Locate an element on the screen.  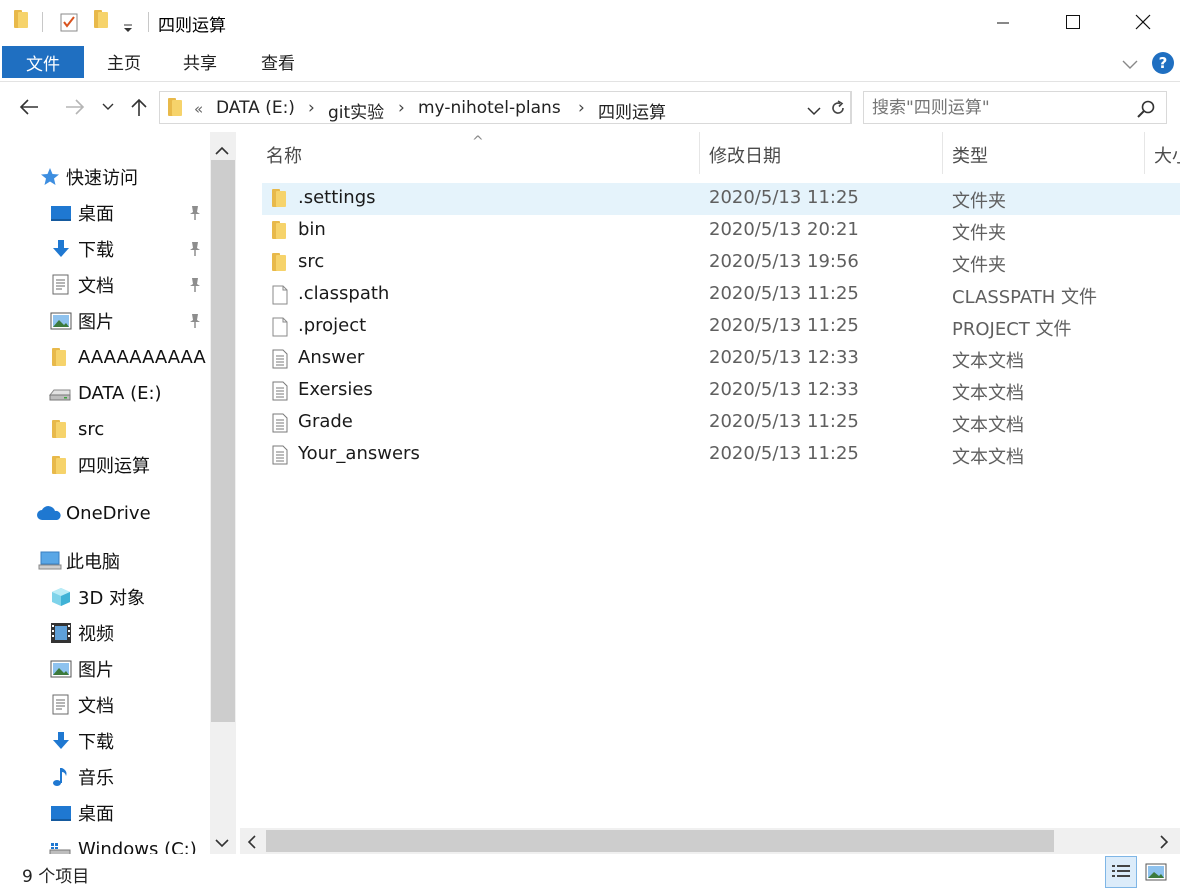
breadcrumb-current: 四则运算 is located at coordinates (632, 110).